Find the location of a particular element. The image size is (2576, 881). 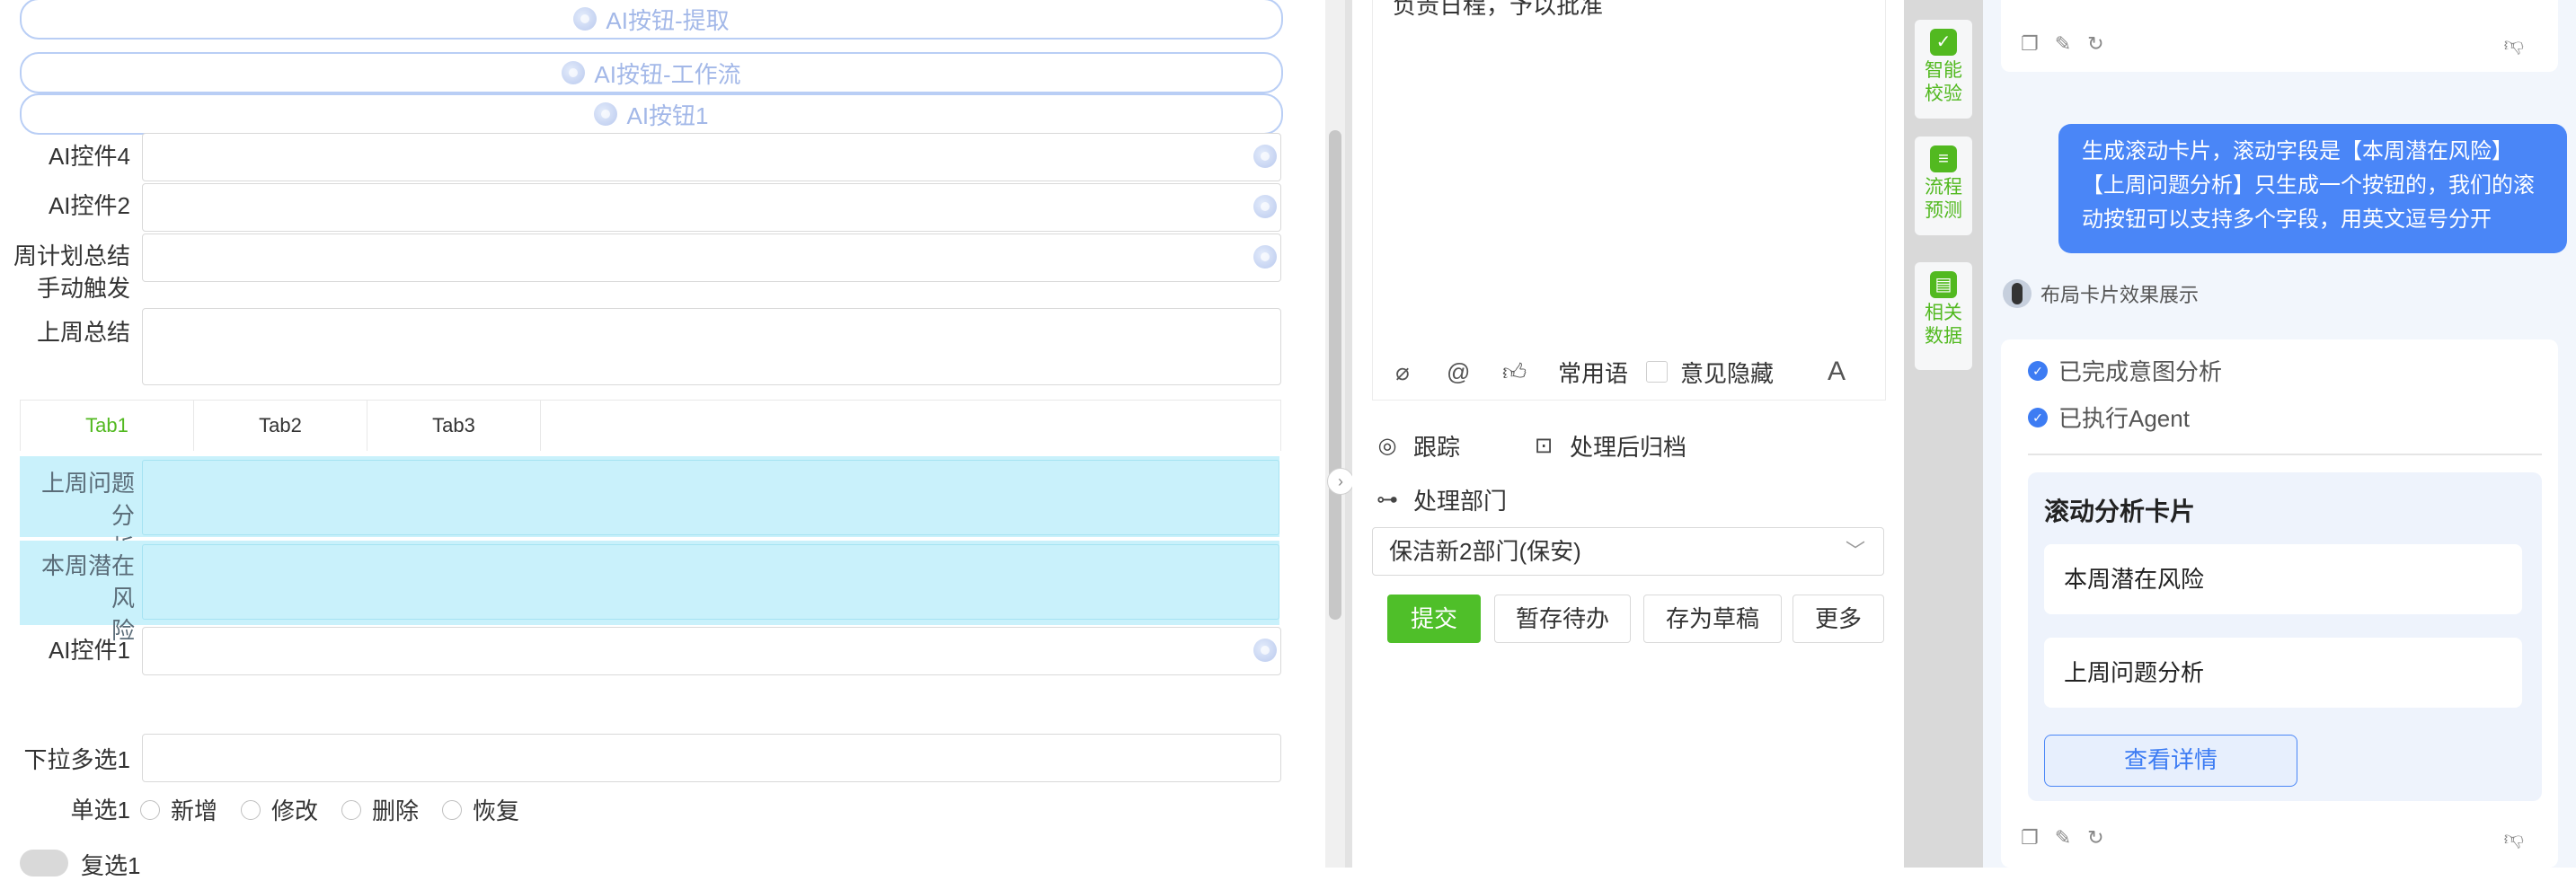

radio-option-modify: 修改 is located at coordinates (279, 810).